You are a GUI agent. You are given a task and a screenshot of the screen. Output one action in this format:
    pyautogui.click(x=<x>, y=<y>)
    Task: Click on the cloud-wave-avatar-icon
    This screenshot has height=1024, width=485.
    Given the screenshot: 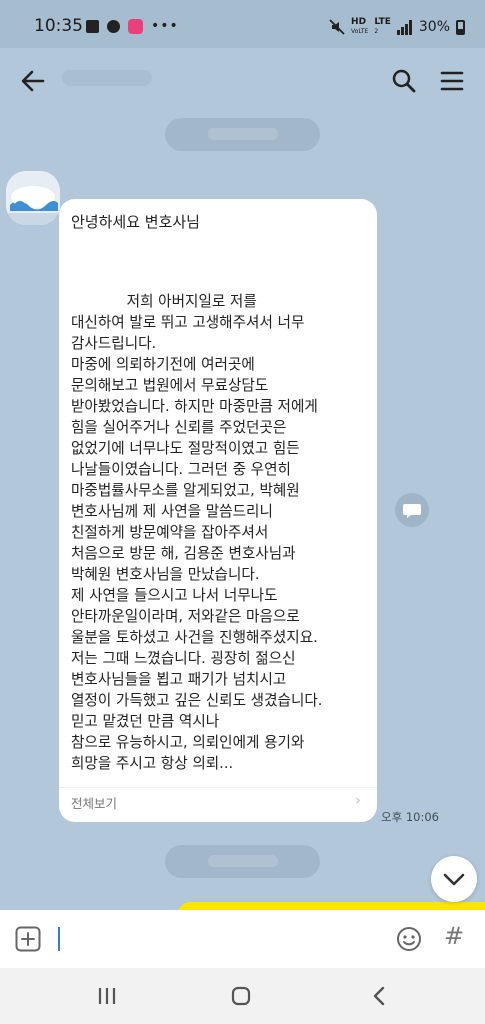 What is the action you would take?
    pyautogui.click(x=33, y=198)
    